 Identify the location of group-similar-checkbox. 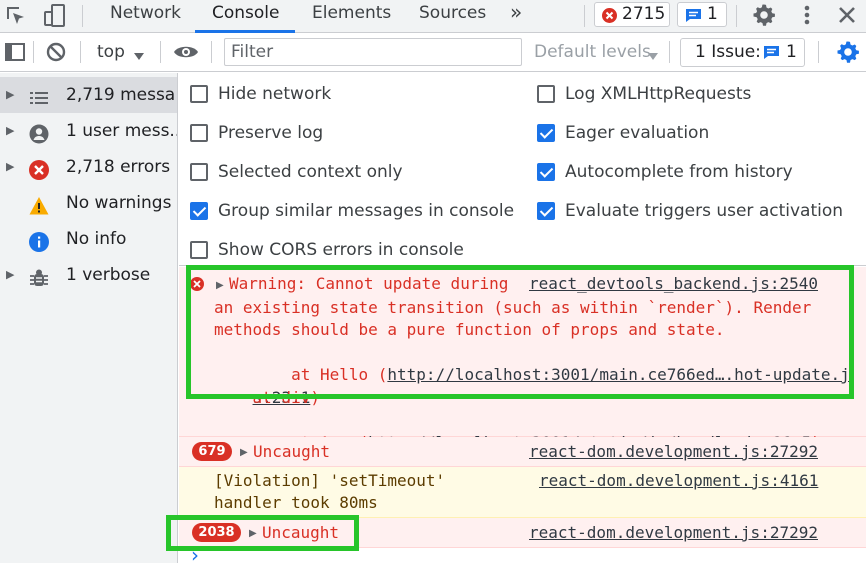
(199, 211).